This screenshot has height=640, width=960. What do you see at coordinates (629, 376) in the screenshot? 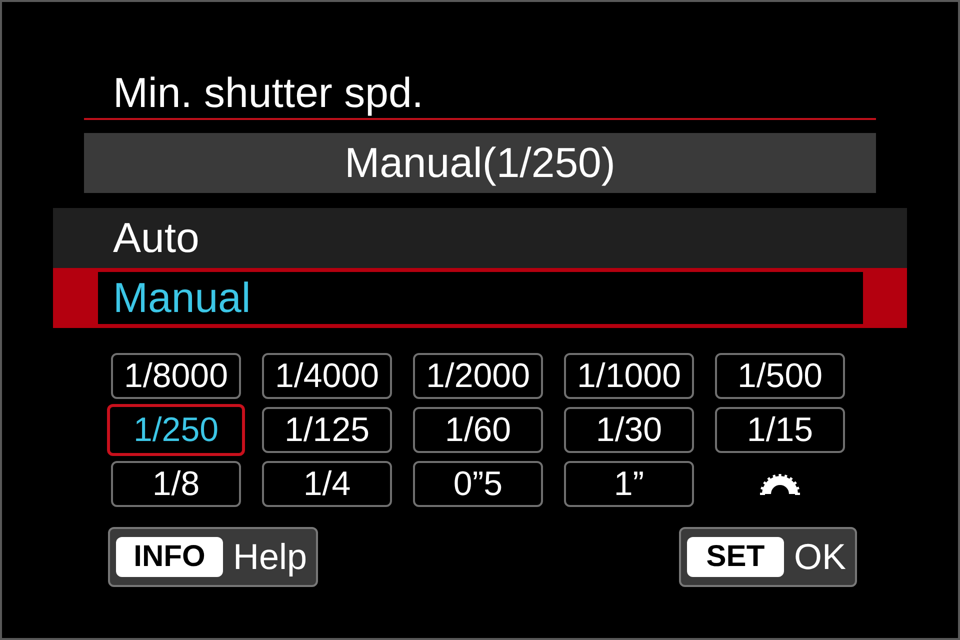
I see `shutter-speed-option: 1/1000` at bounding box center [629, 376].